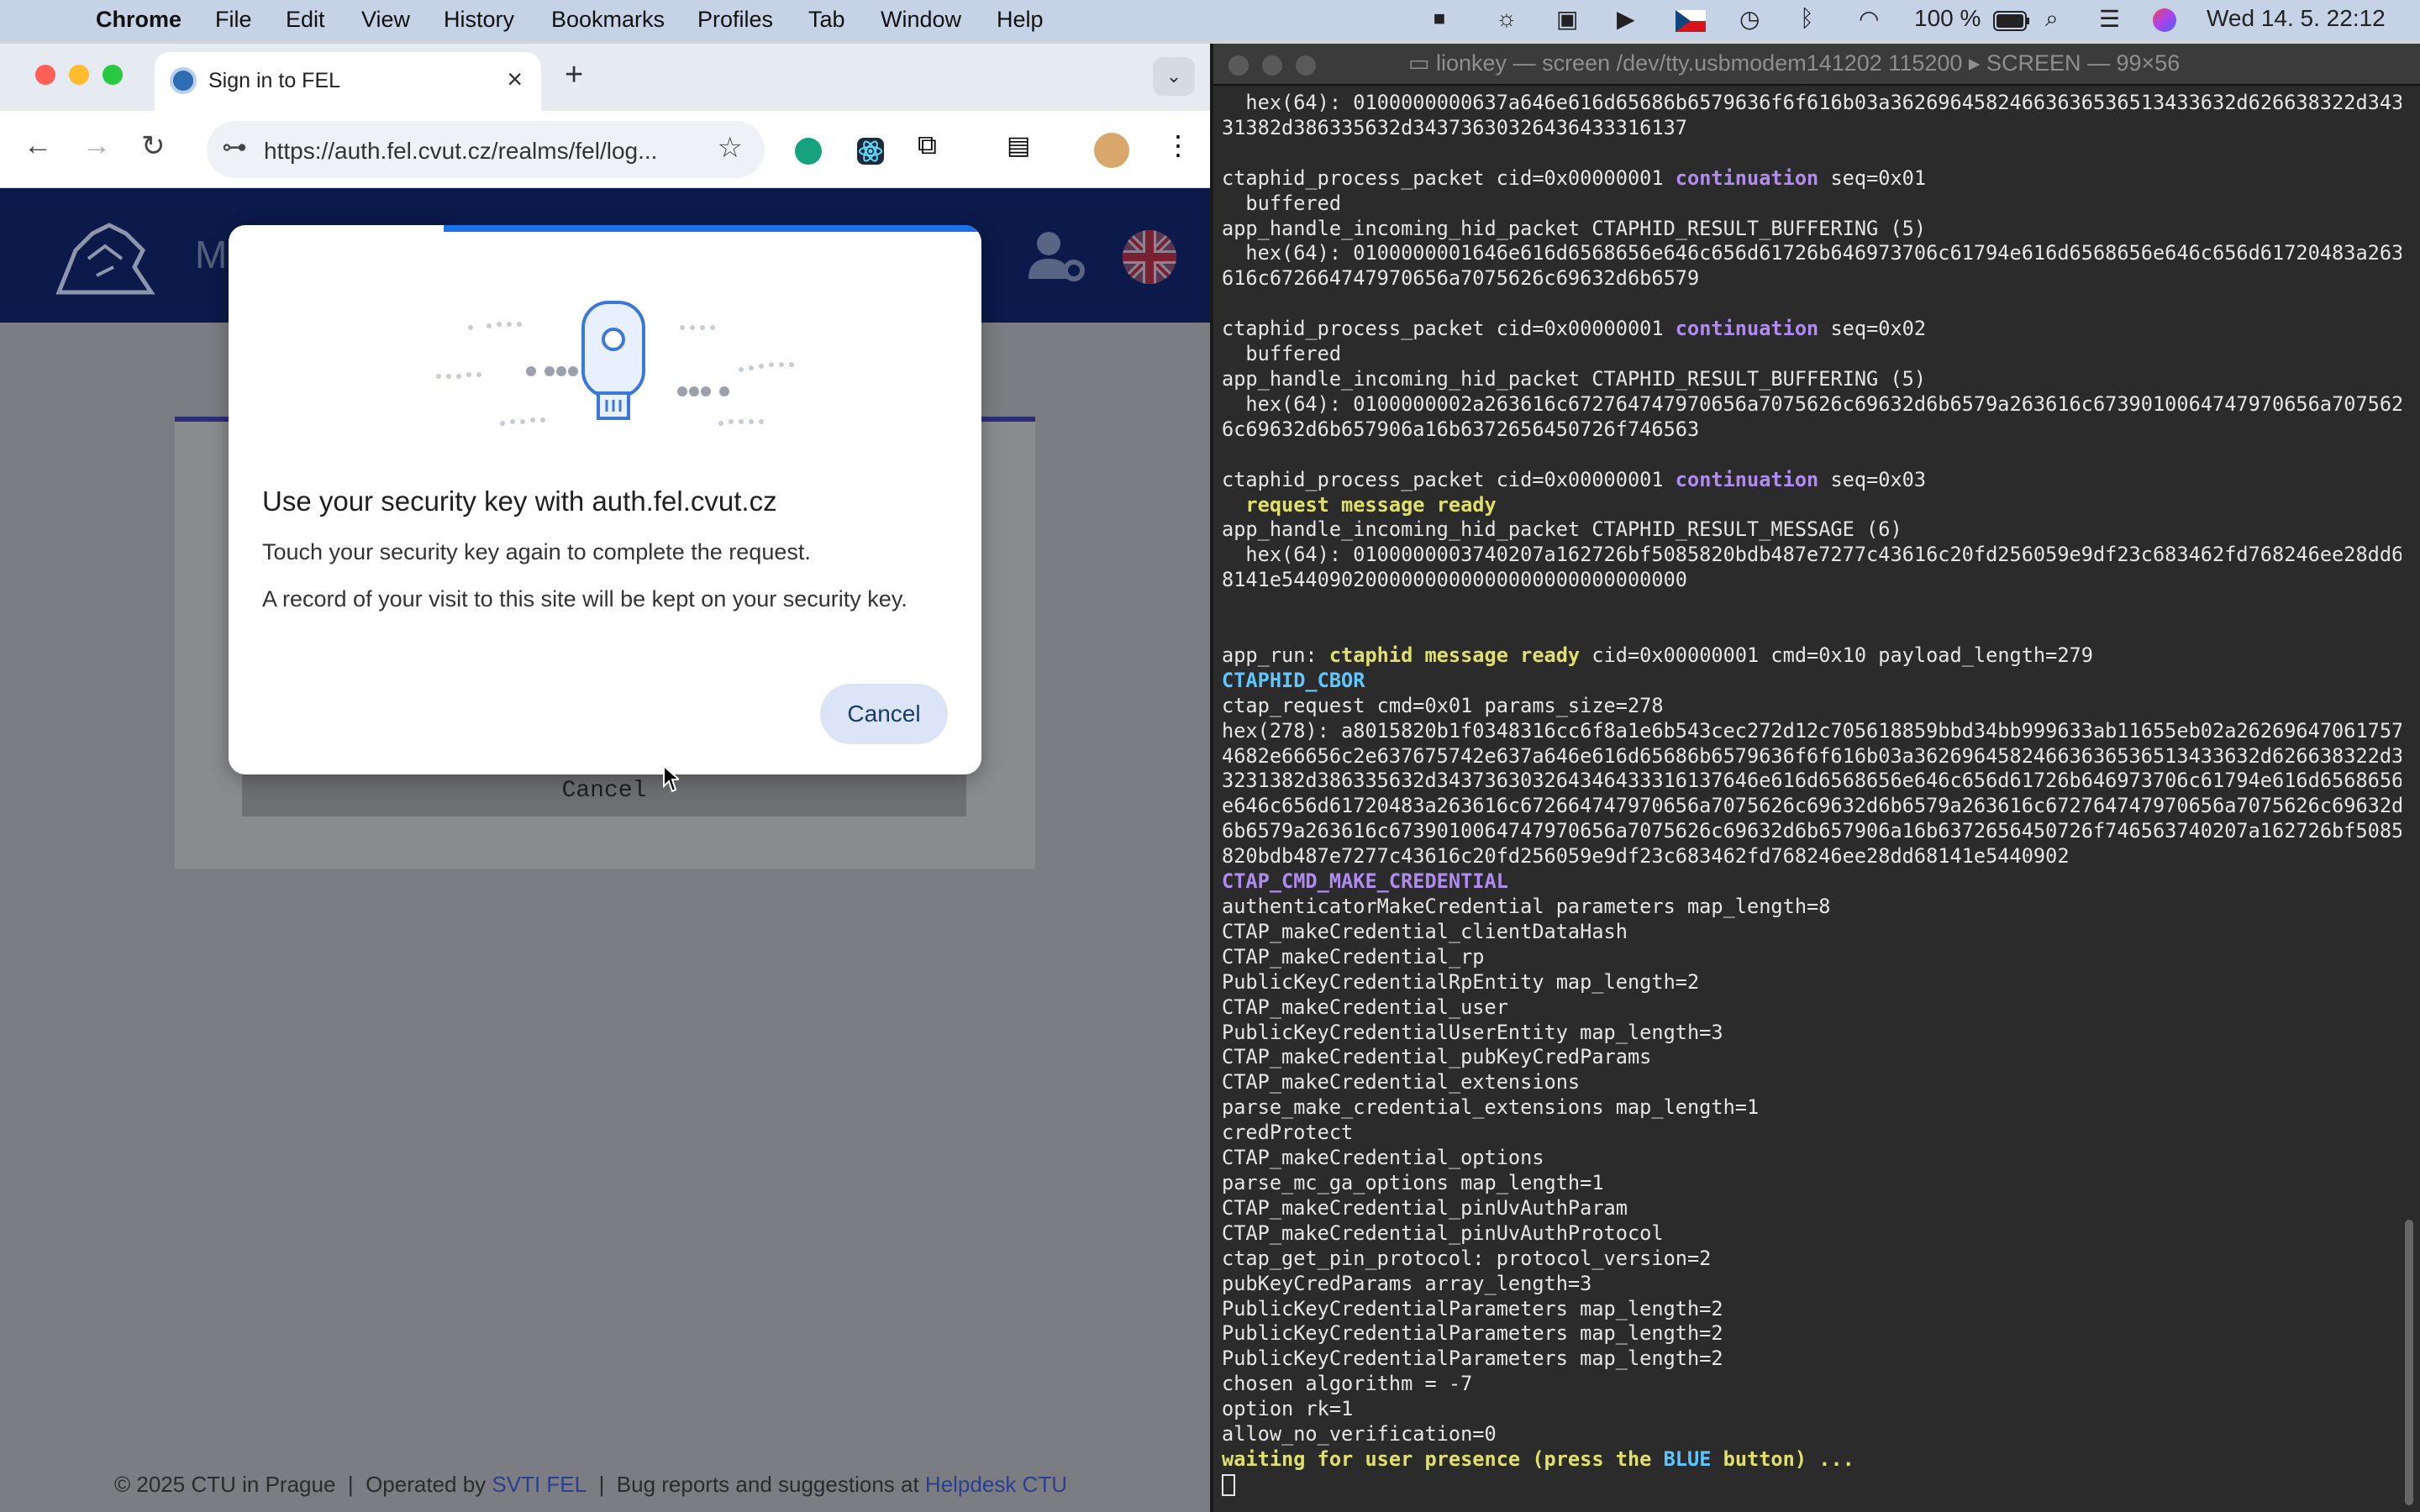 The height and width of the screenshot is (1512, 2420). Describe the element at coordinates (1149, 257) in the screenshot. I see `english-language-flag-icon` at that location.